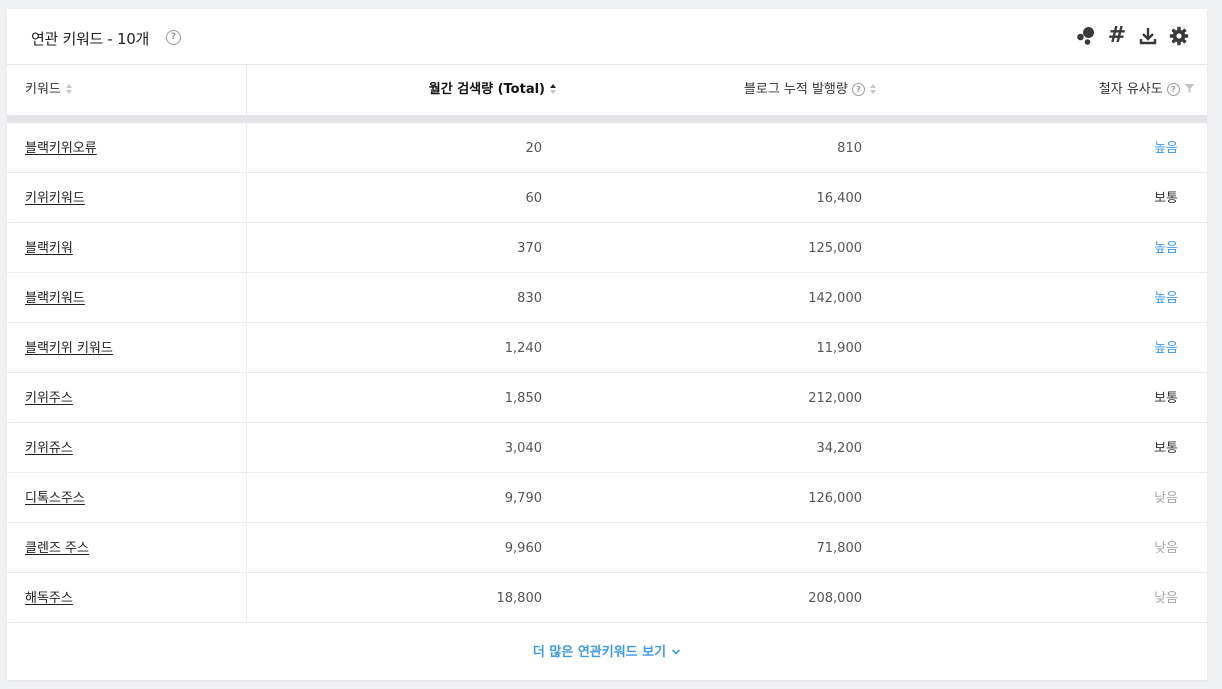  I want to click on keyword-link: 키위쥬스, so click(49, 447).